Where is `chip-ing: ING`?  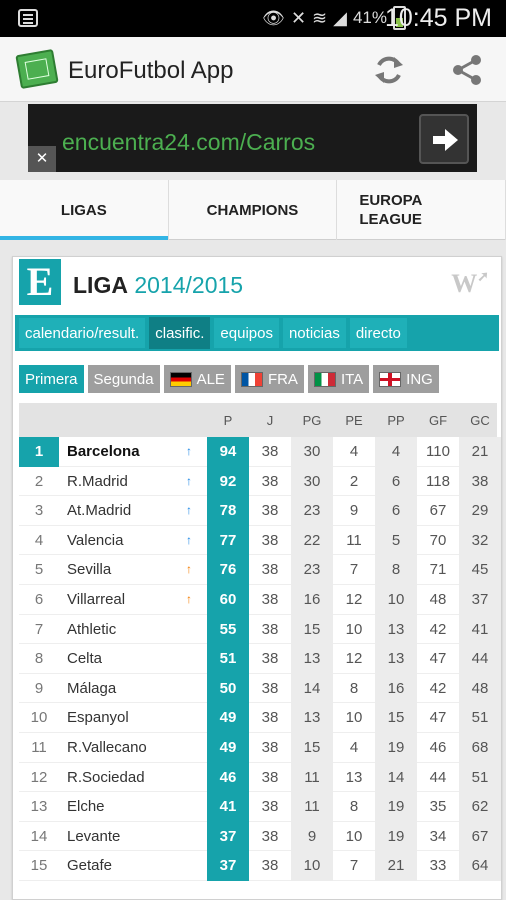
chip-ing: ING is located at coordinates (406, 379).